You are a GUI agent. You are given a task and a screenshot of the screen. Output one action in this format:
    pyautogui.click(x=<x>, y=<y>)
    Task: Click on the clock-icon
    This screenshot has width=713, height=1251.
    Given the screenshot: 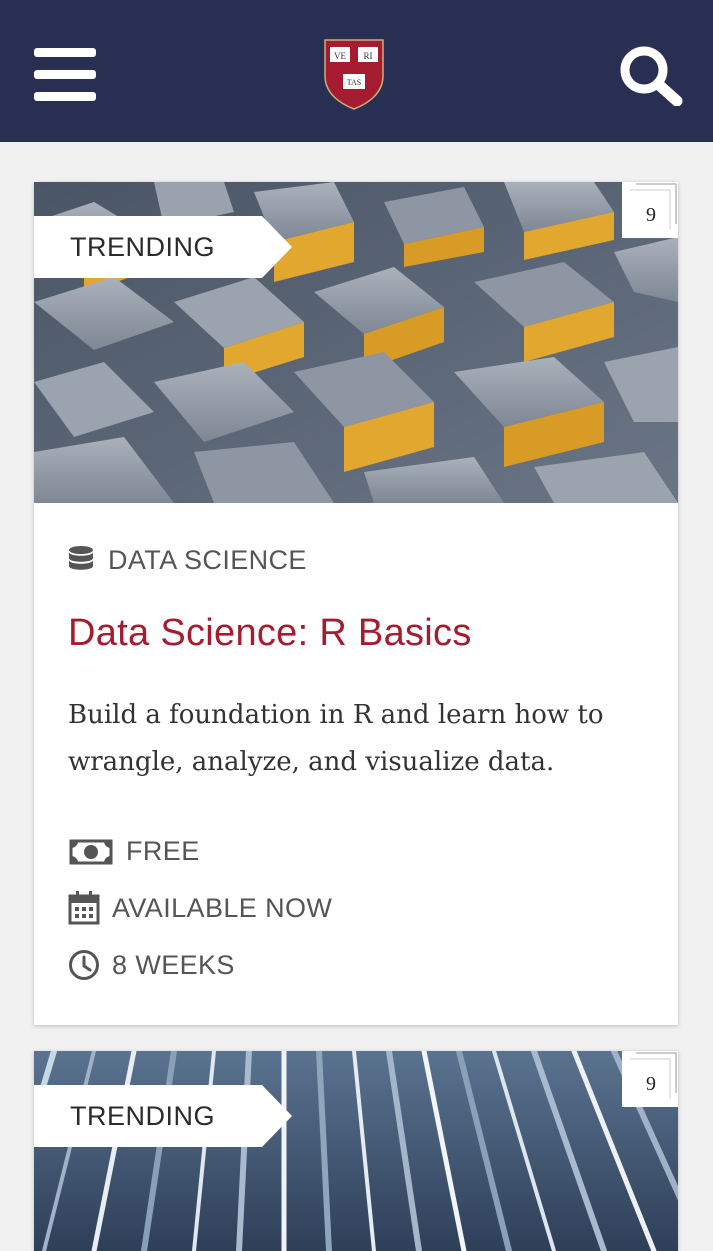 What is the action you would take?
    pyautogui.click(x=84, y=965)
    